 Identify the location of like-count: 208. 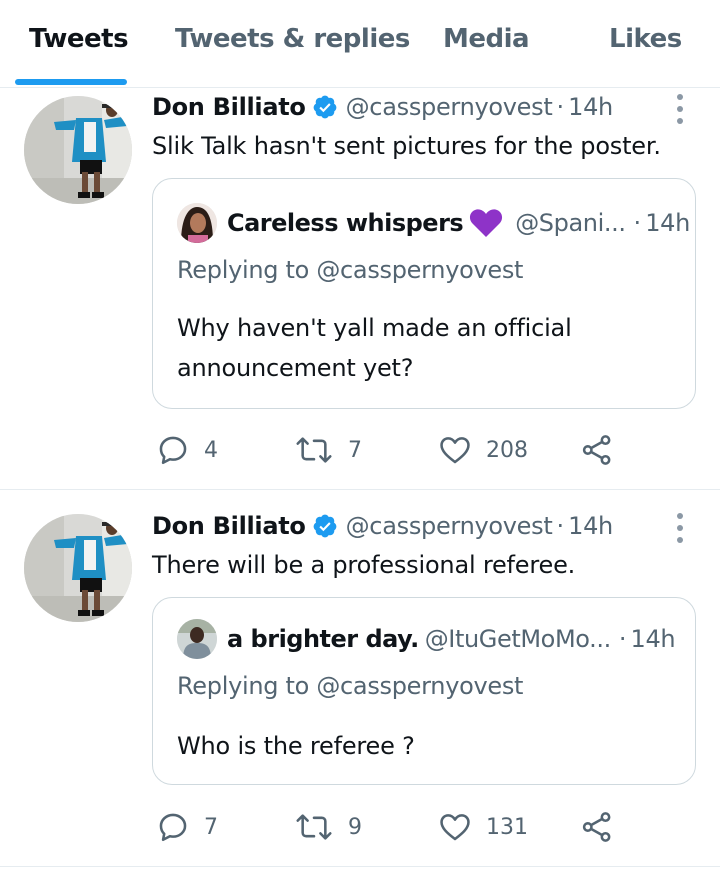
(507, 450).